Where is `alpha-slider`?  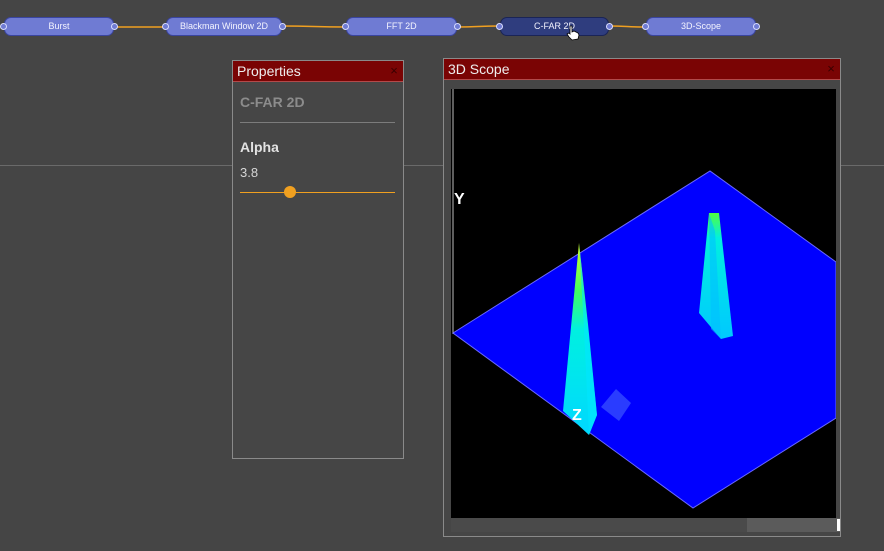 alpha-slider is located at coordinates (317, 192).